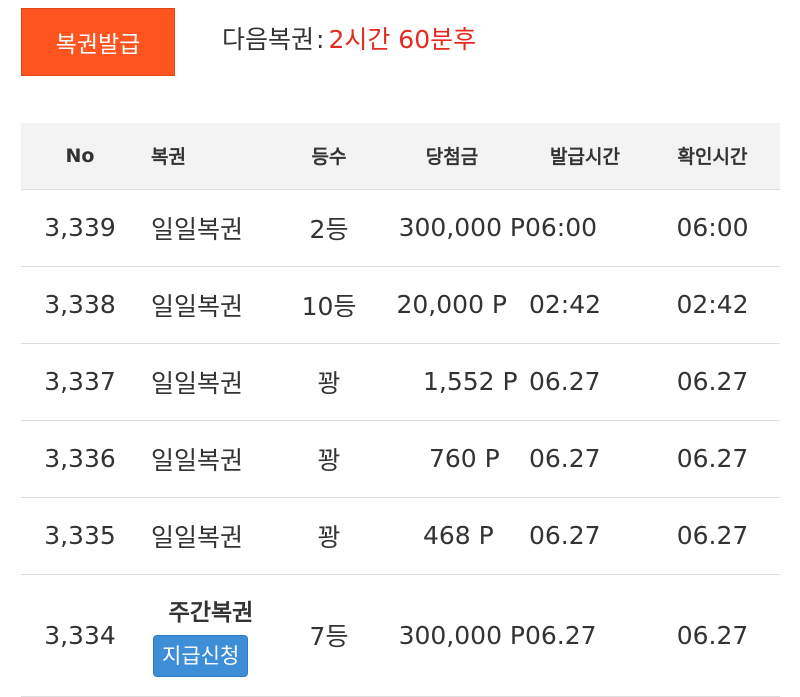 Image resolution: width=800 pixels, height=697 pixels. What do you see at coordinates (585, 228) in the screenshot?
I see `cell-issued-time: 06:00` at bounding box center [585, 228].